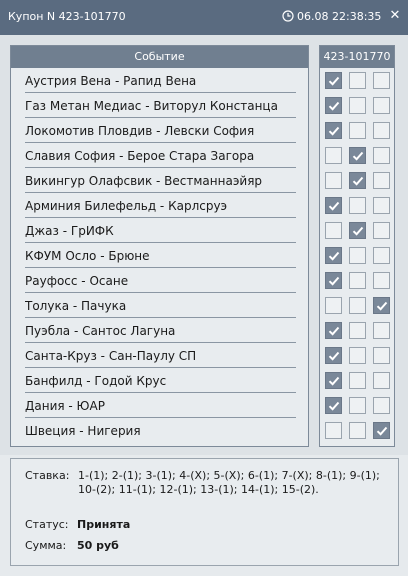 The image size is (408, 576). I want to click on event-row: Пуэбла - Сантос Лагуна, so click(160, 330).